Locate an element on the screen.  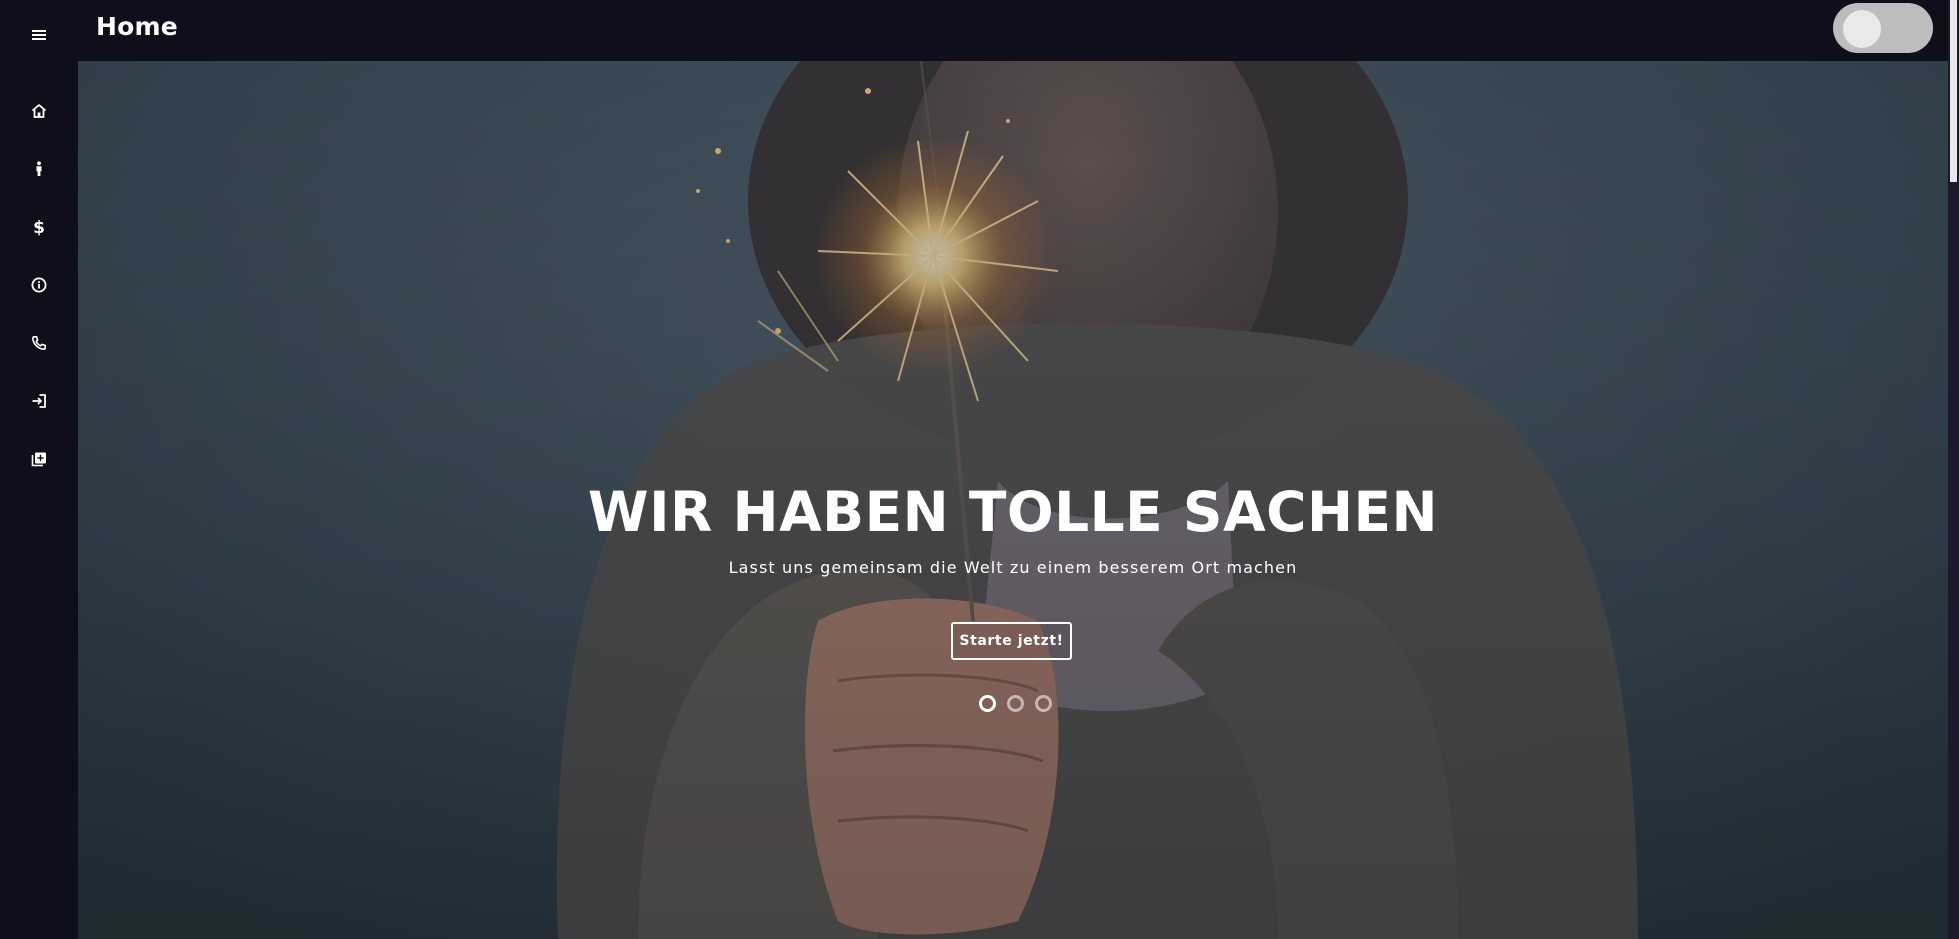
page-title: Home is located at coordinates (137, 26).